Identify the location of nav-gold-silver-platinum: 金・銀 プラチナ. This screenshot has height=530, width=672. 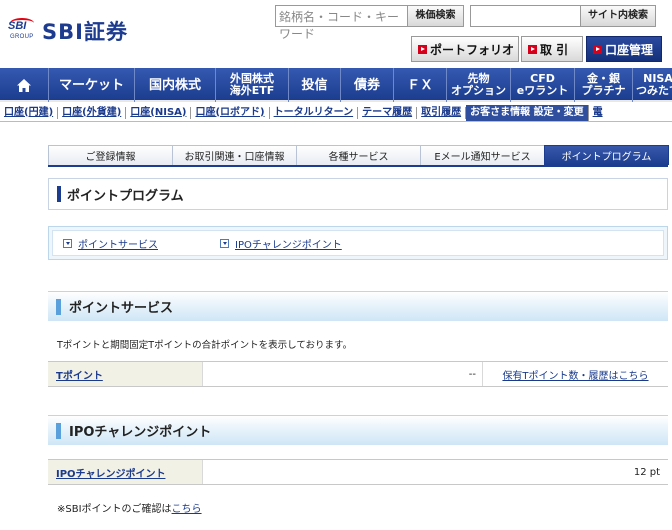
(604, 85).